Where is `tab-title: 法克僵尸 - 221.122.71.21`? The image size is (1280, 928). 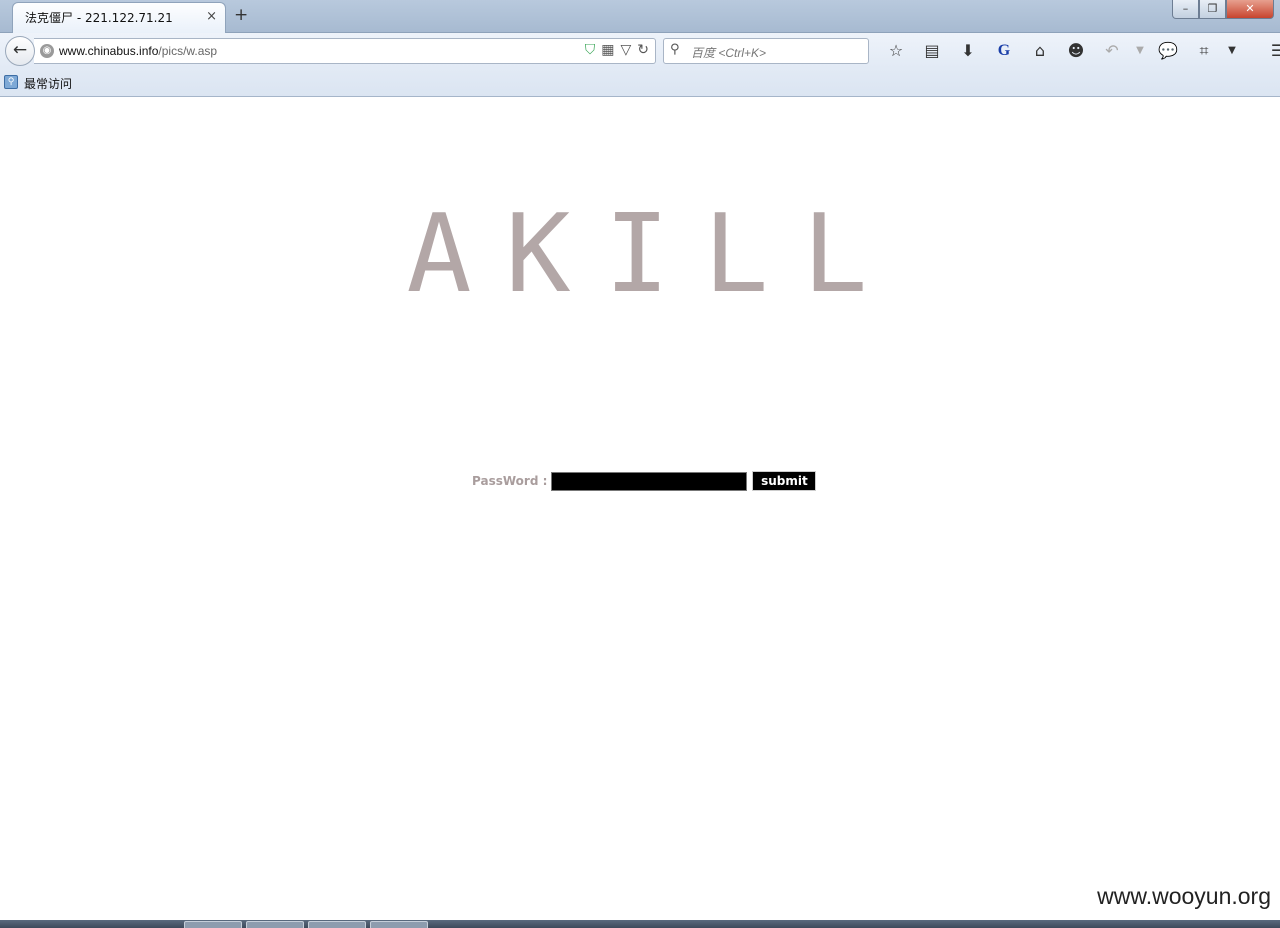 tab-title: 法克僵尸 - 221.122.71.21 is located at coordinates (99, 18).